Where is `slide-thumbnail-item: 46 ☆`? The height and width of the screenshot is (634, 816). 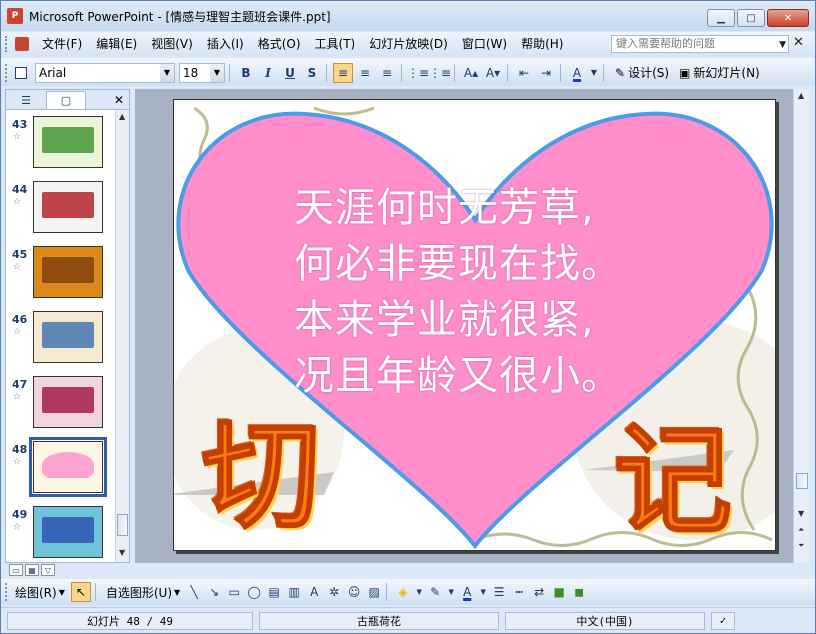
slide-thumbnail-item: 46 ☆ is located at coordinates (61, 340).